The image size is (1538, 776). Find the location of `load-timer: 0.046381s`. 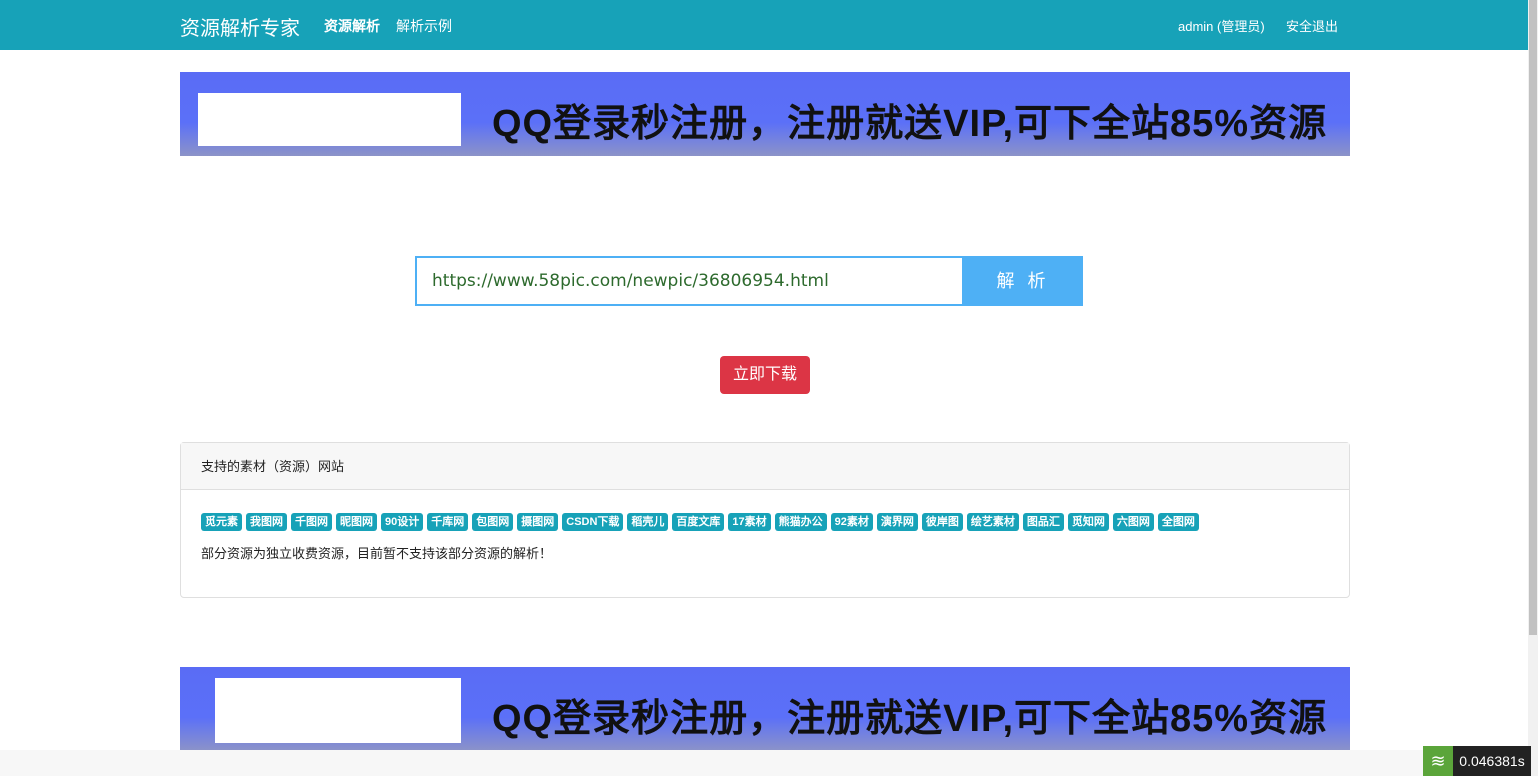

load-timer: 0.046381s is located at coordinates (1492, 761).